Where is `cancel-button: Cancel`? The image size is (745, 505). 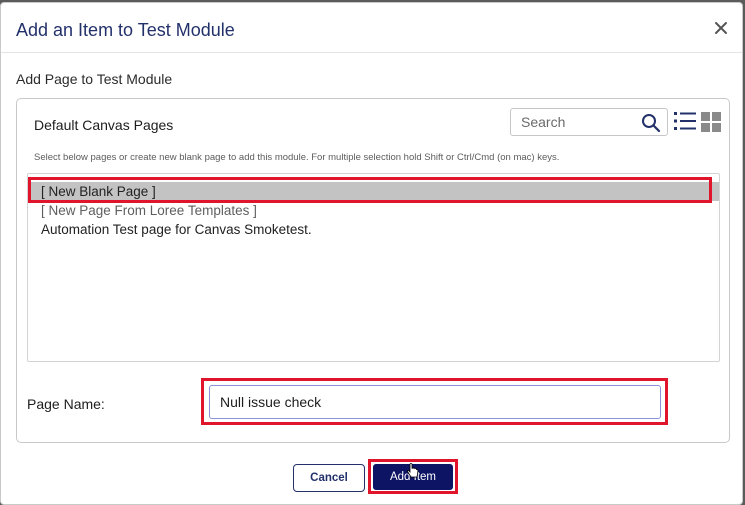 cancel-button: Cancel is located at coordinates (329, 478).